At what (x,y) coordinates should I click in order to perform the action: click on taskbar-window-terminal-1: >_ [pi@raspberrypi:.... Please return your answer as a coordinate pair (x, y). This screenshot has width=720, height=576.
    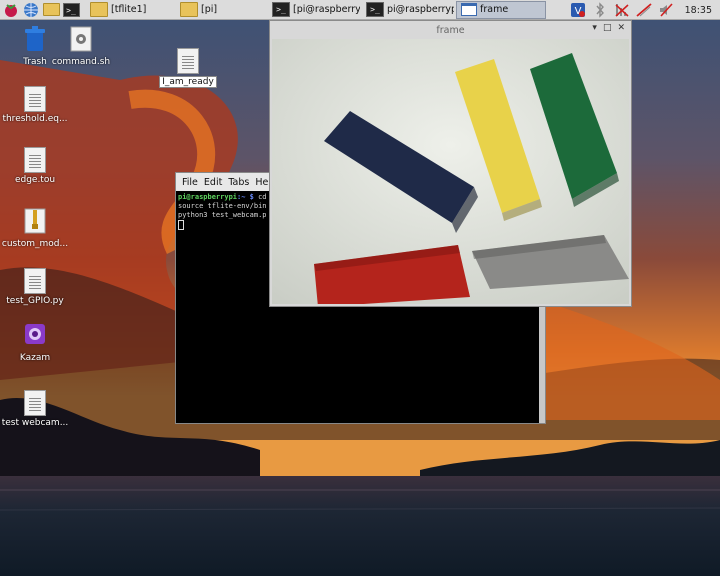
    Looking at the image, I should click on (314, 10).